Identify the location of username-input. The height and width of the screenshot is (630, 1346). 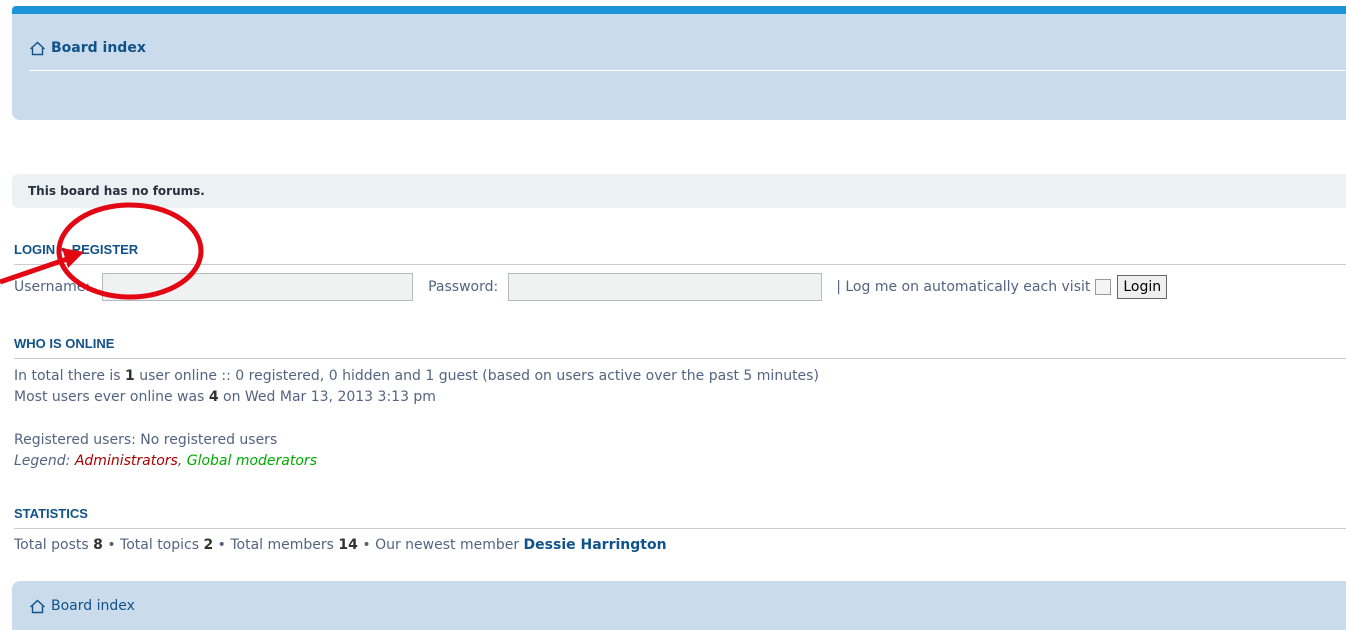
(258, 287).